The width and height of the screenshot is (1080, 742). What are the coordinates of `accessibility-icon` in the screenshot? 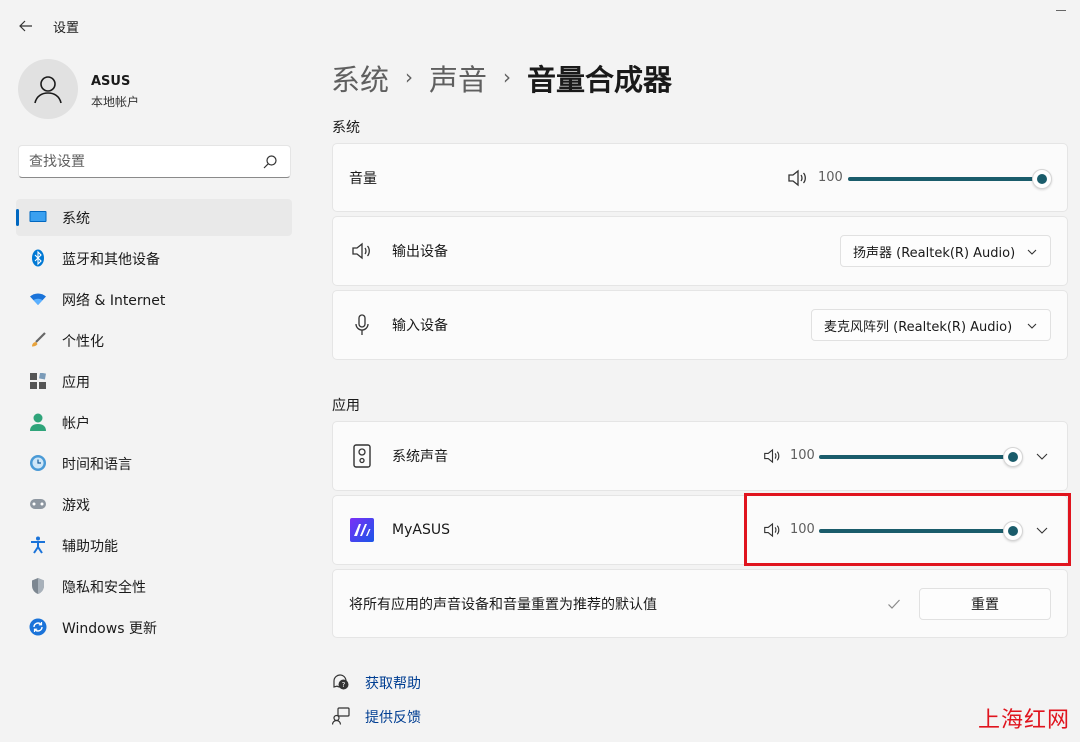 It's located at (38, 545).